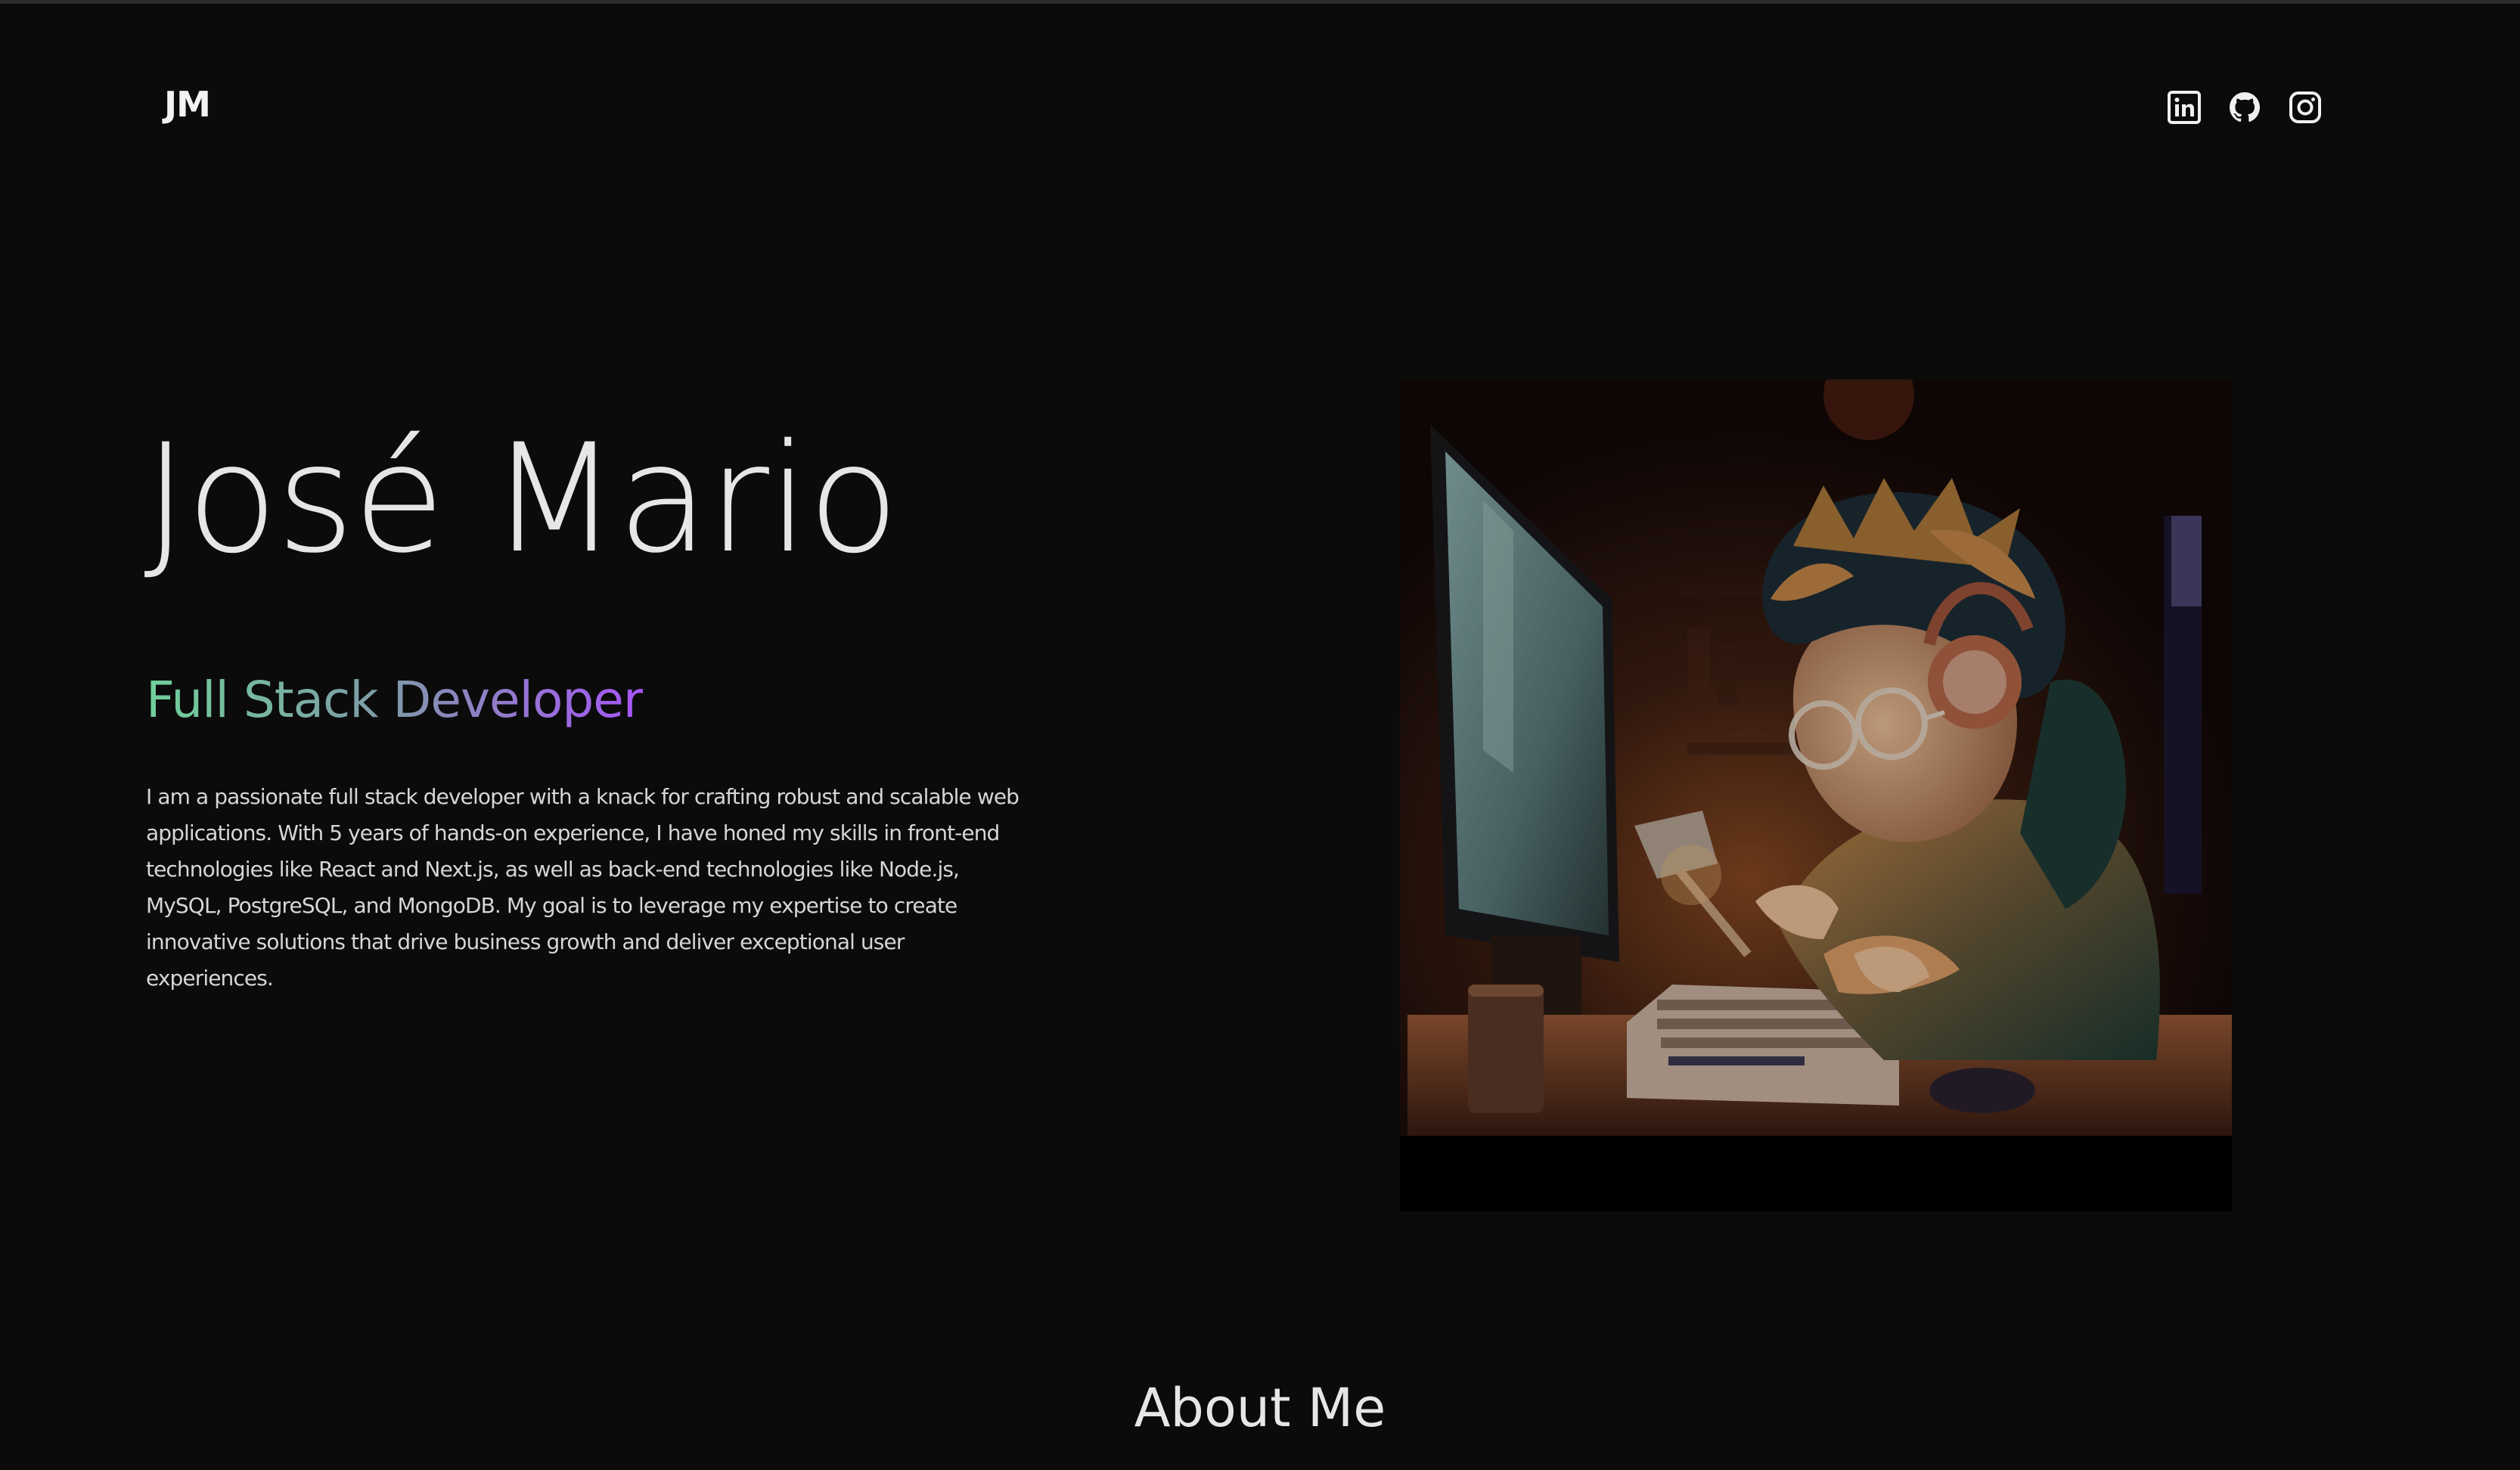  I want to click on github-link, so click(2244, 108).